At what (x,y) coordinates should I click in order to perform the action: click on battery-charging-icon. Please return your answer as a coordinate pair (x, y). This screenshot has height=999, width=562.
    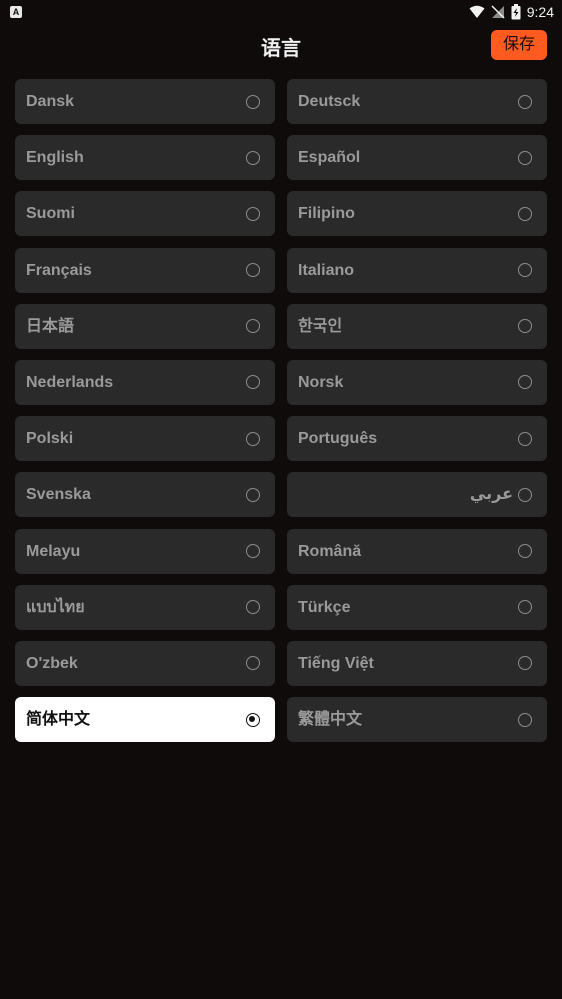
    Looking at the image, I should click on (516, 12).